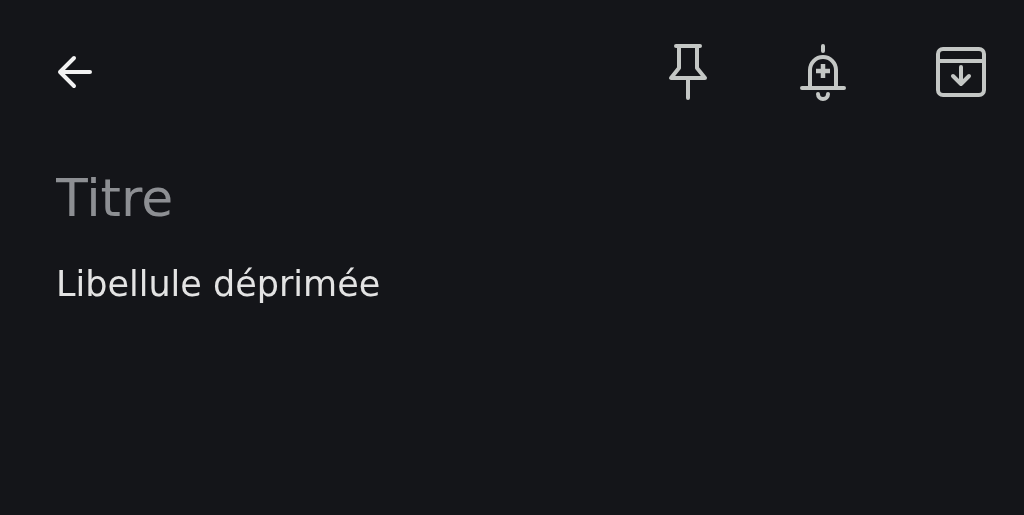 Image resolution: width=1024 pixels, height=515 pixels. I want to click on pin-icon, so click(688, 72).